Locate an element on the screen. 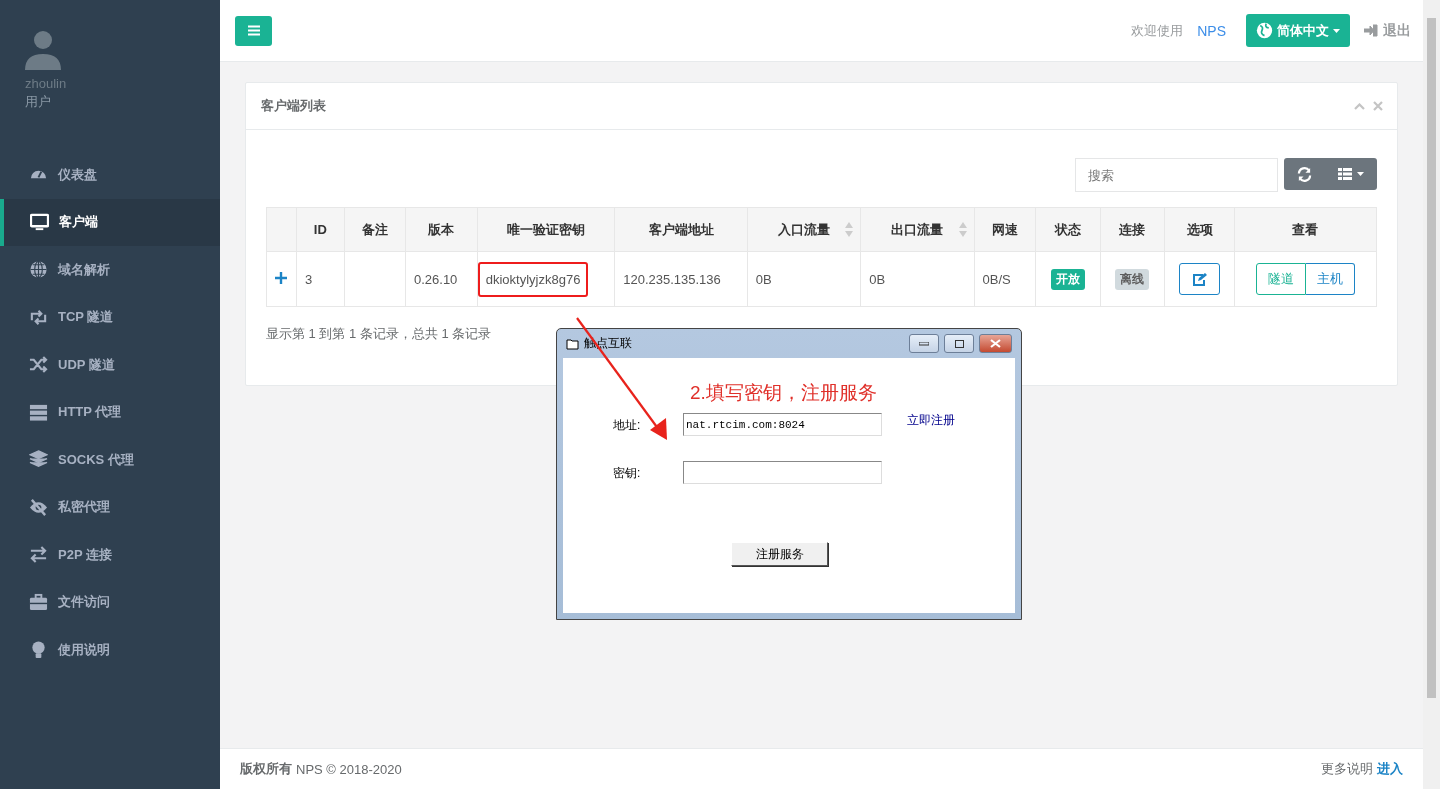 This screenshot has height=789, width=1440. sidebar-item: HTTP 代理 is located at coordinates (110, 412).